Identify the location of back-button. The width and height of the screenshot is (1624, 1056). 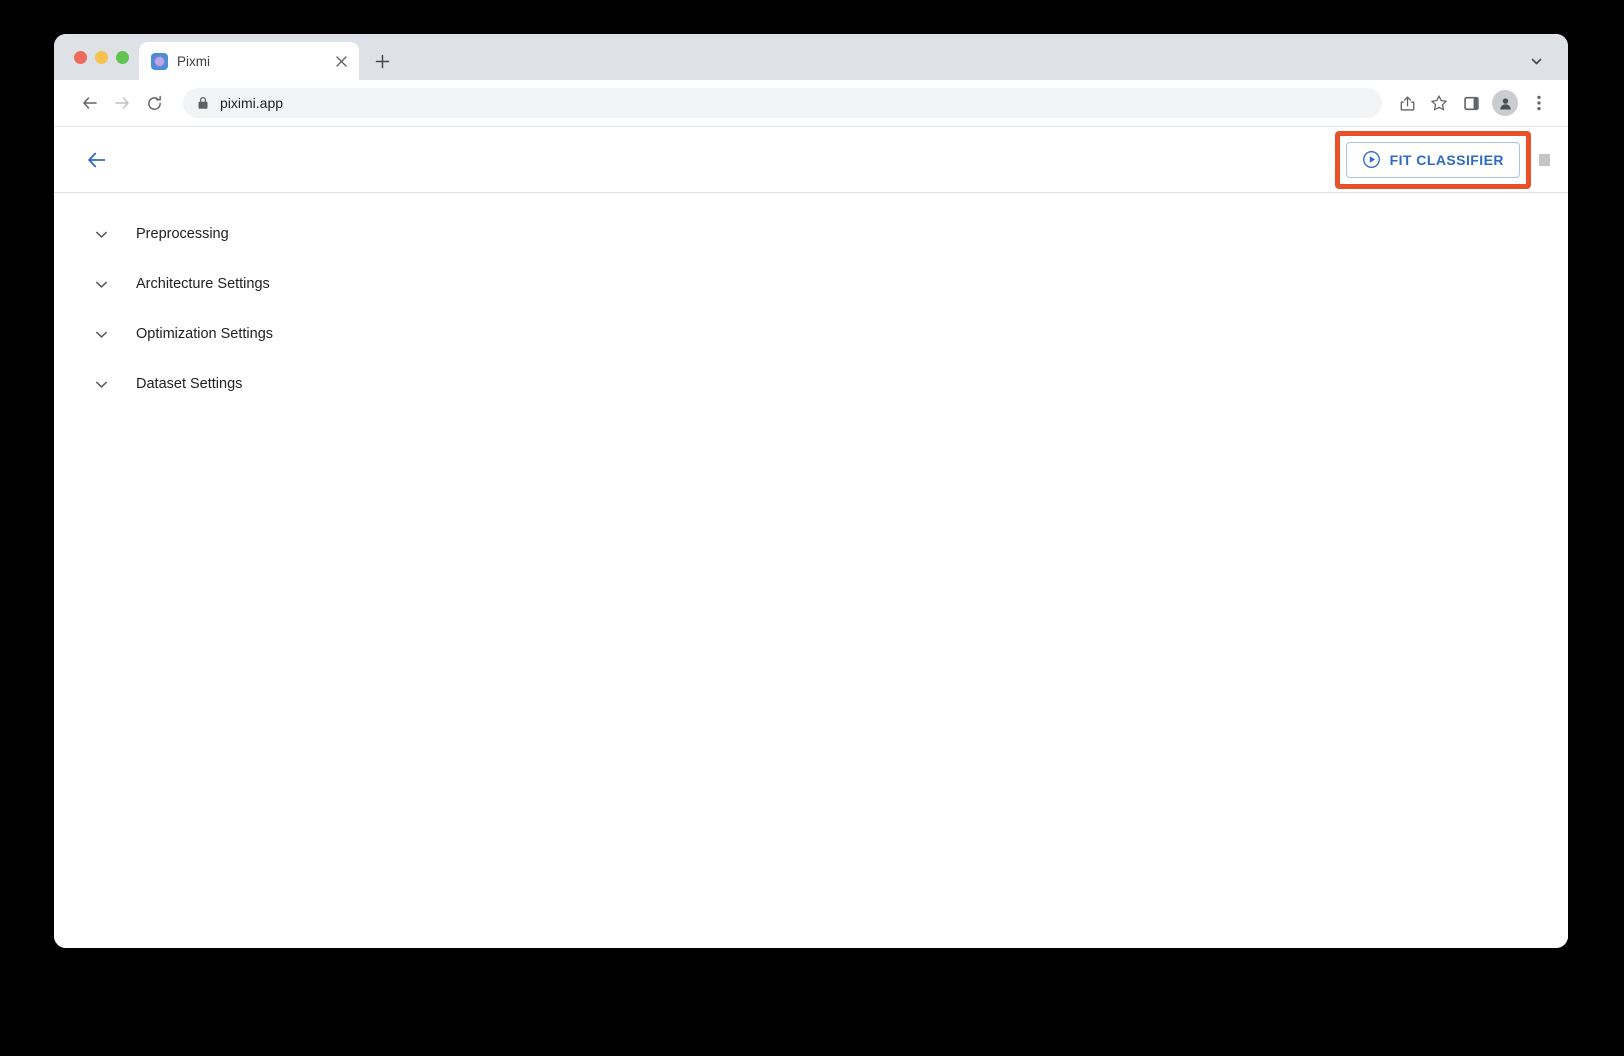
(90, 103).